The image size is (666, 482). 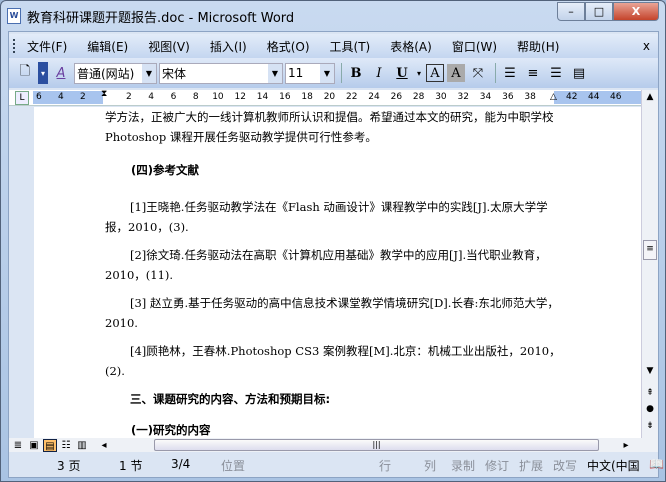 I want to click on ruler-number: 44, so click(x=594, y=97).